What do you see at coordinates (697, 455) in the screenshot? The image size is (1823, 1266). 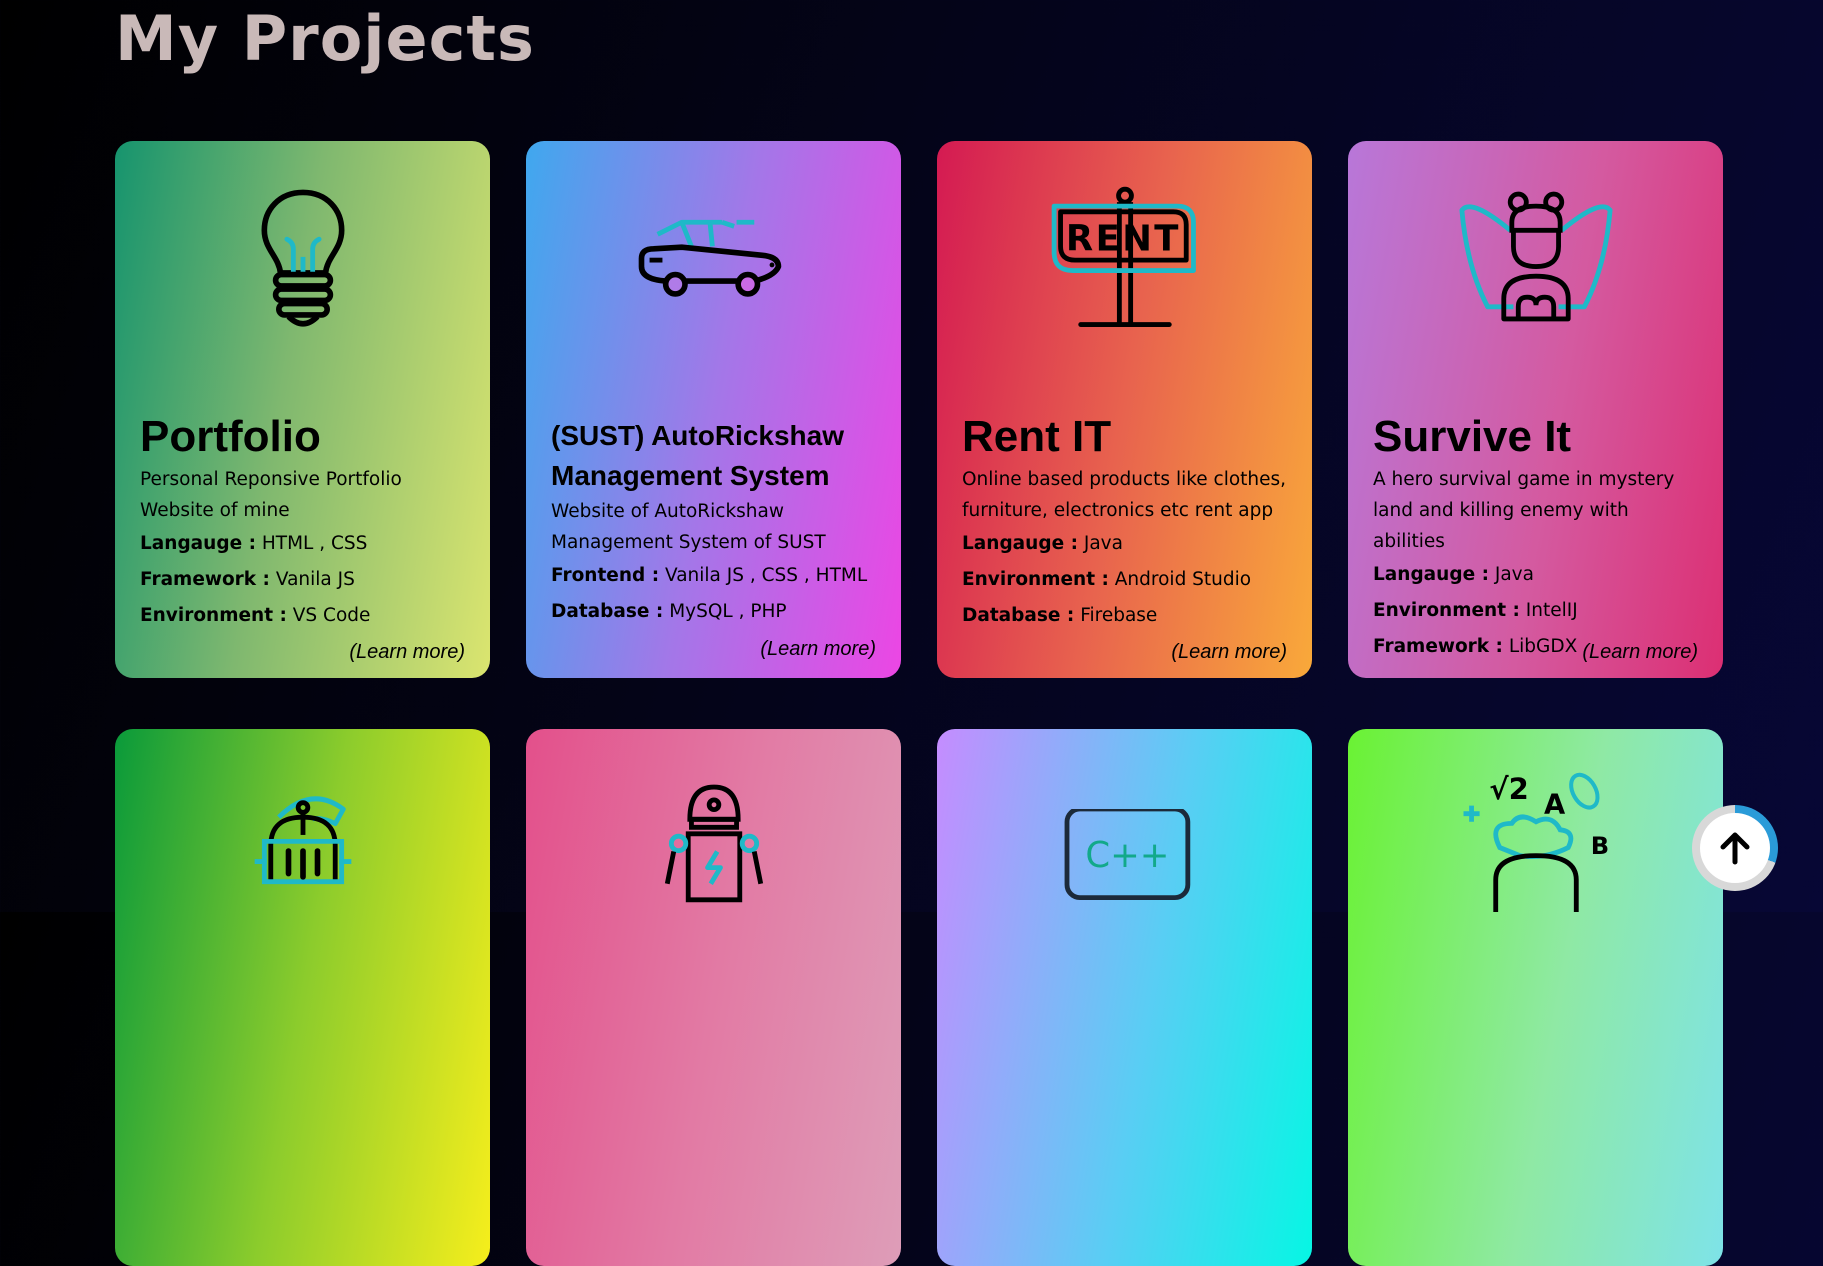 I see `project-title: (SUST) AutoRickshaw Management System` at bounding box center [697, 455].